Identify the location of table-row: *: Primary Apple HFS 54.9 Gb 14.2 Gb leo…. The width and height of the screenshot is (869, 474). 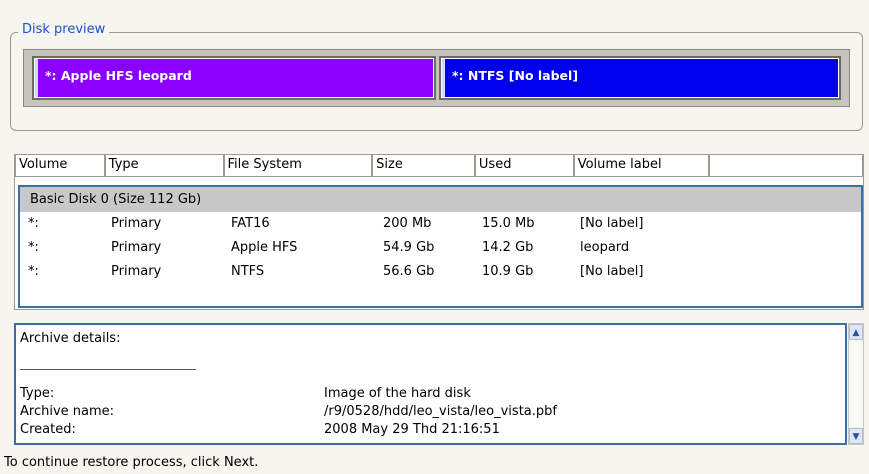
(440, 248).